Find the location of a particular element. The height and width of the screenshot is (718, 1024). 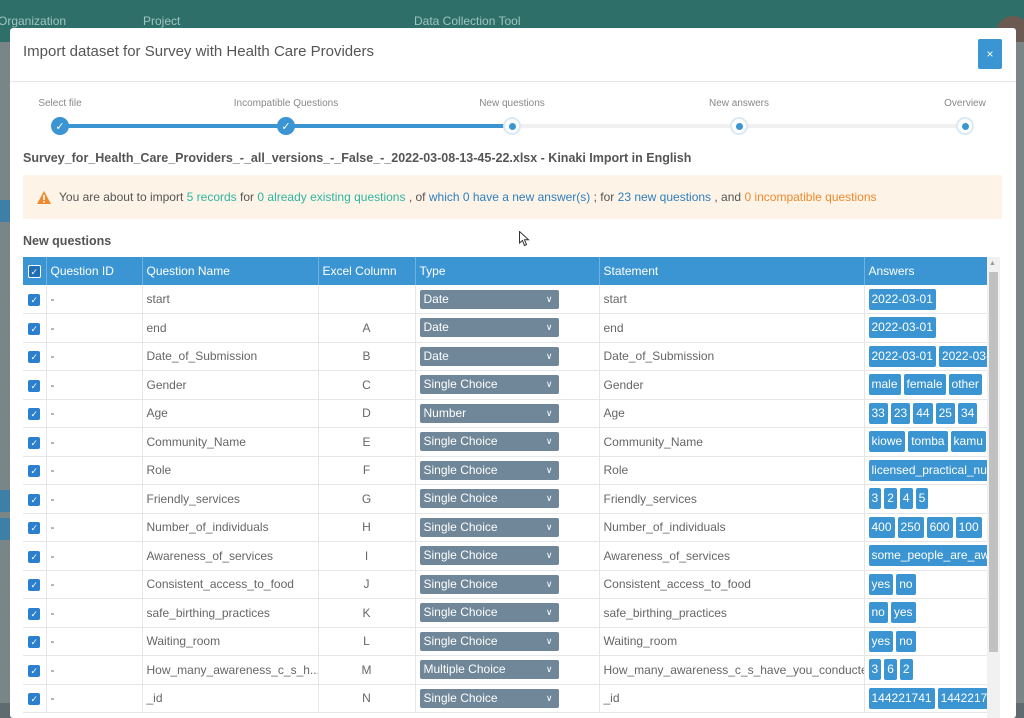

step-new-answers-dot is located at coordinates (739, 126).